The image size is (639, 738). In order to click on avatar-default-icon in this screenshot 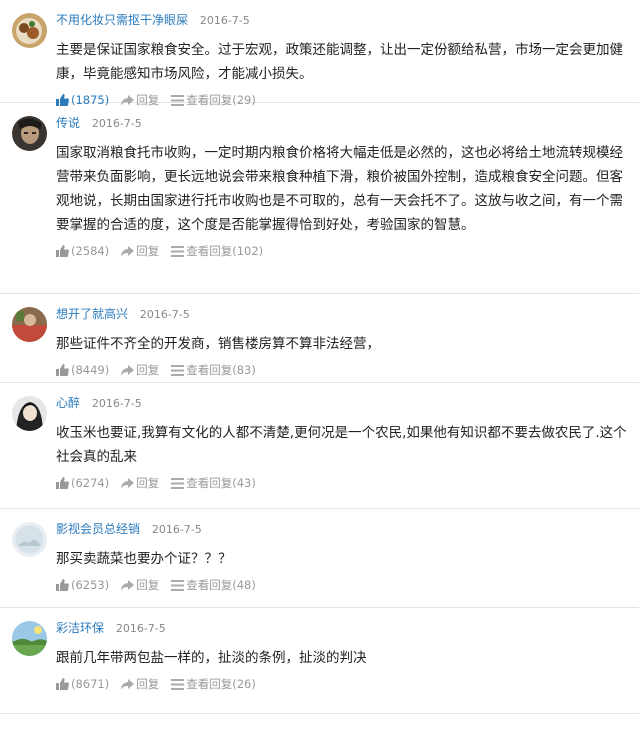, I will do `click(29, 539)`.